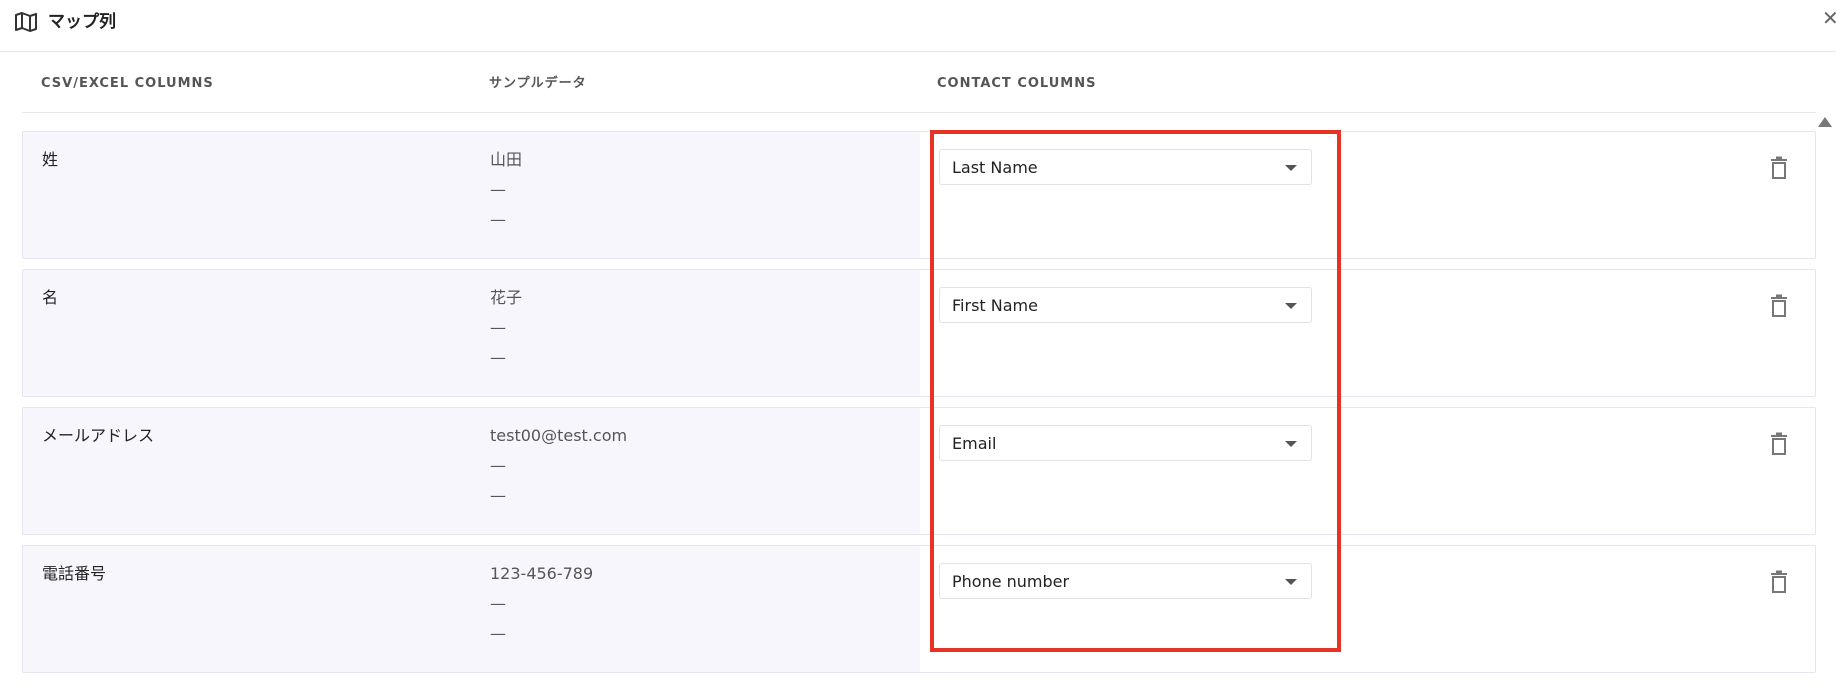 Image resolution: width=1836 pixels, height=692 pixels. Describe the element at coordinates (1825, 122) in the screenshot. I see `scroll-up-arrow-icon` at that location.